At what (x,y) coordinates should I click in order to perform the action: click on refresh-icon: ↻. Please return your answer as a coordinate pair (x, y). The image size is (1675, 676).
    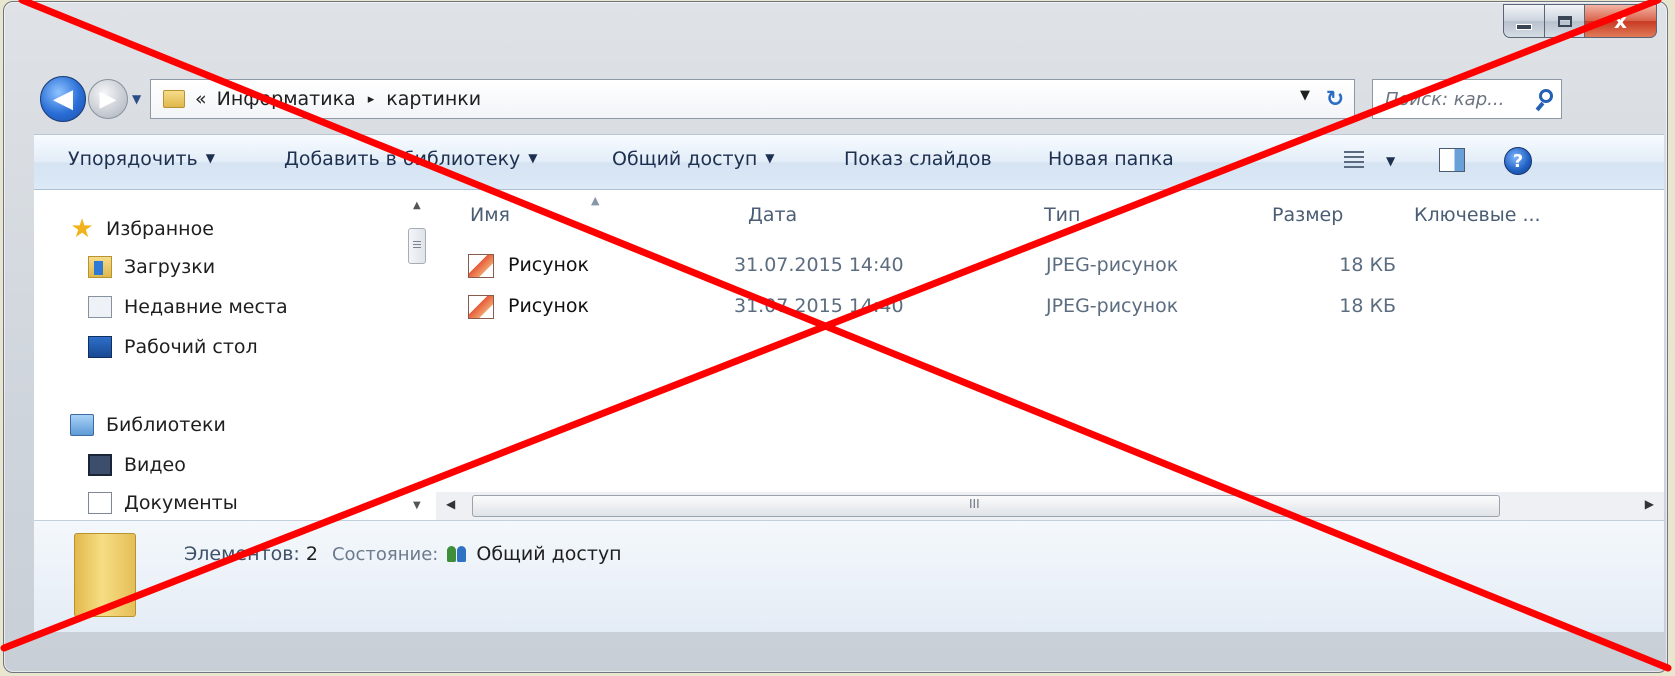
    Looking at the image, I should click on (1335, 99).